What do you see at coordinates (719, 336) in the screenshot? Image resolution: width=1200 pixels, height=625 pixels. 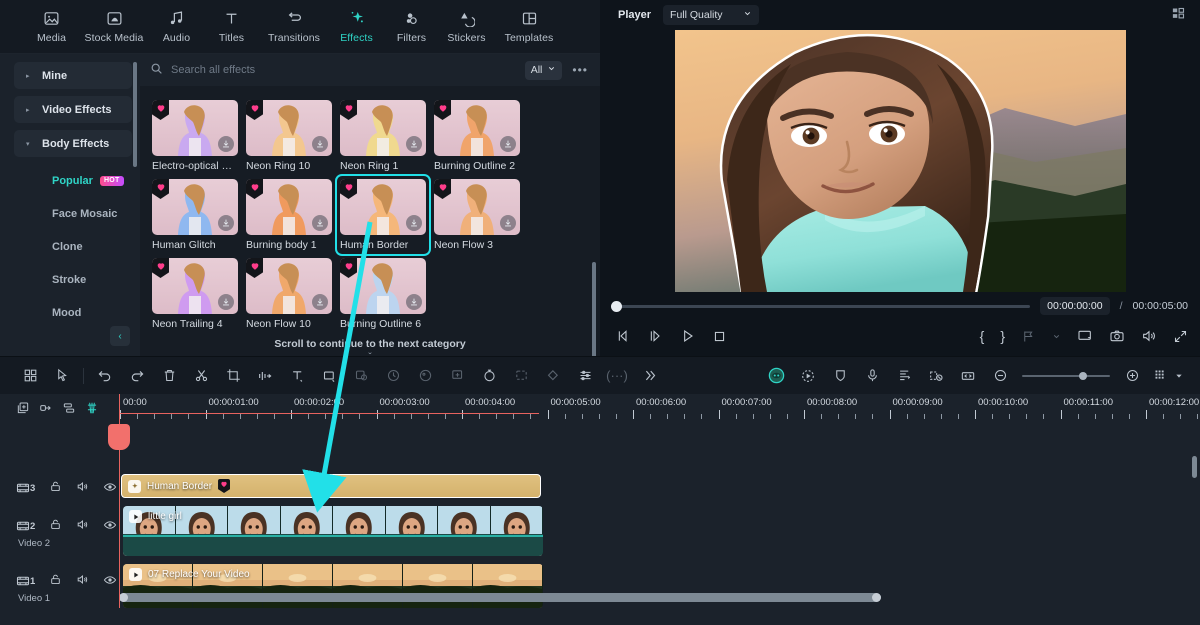 I see `stop-icon` at bounding box center [719, 336].